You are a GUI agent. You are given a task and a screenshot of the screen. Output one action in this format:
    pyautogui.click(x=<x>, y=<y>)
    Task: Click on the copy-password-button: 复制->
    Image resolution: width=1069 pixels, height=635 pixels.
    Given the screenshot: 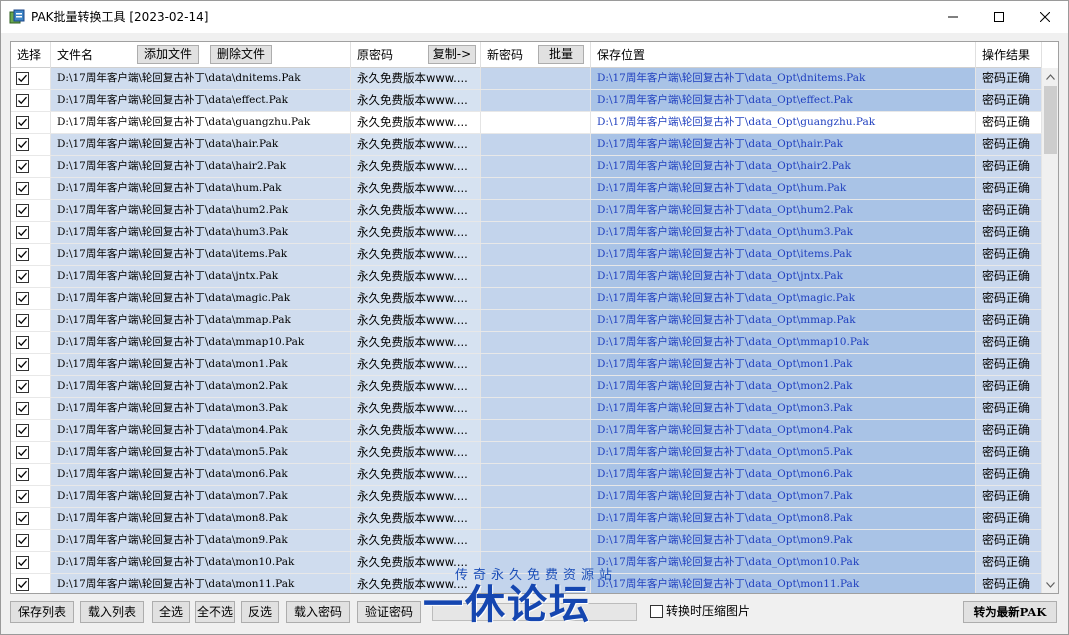 What is the action you would take?
    pyautogui.click(x=452, y=54)
    